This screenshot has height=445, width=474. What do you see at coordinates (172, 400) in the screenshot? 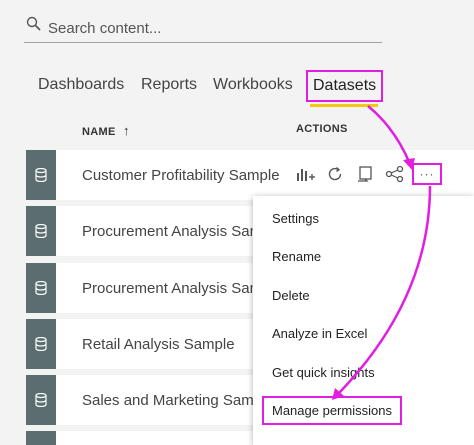
I see `dataset-name: Sales and Marketing Samp` at bounding box center [172, 400].